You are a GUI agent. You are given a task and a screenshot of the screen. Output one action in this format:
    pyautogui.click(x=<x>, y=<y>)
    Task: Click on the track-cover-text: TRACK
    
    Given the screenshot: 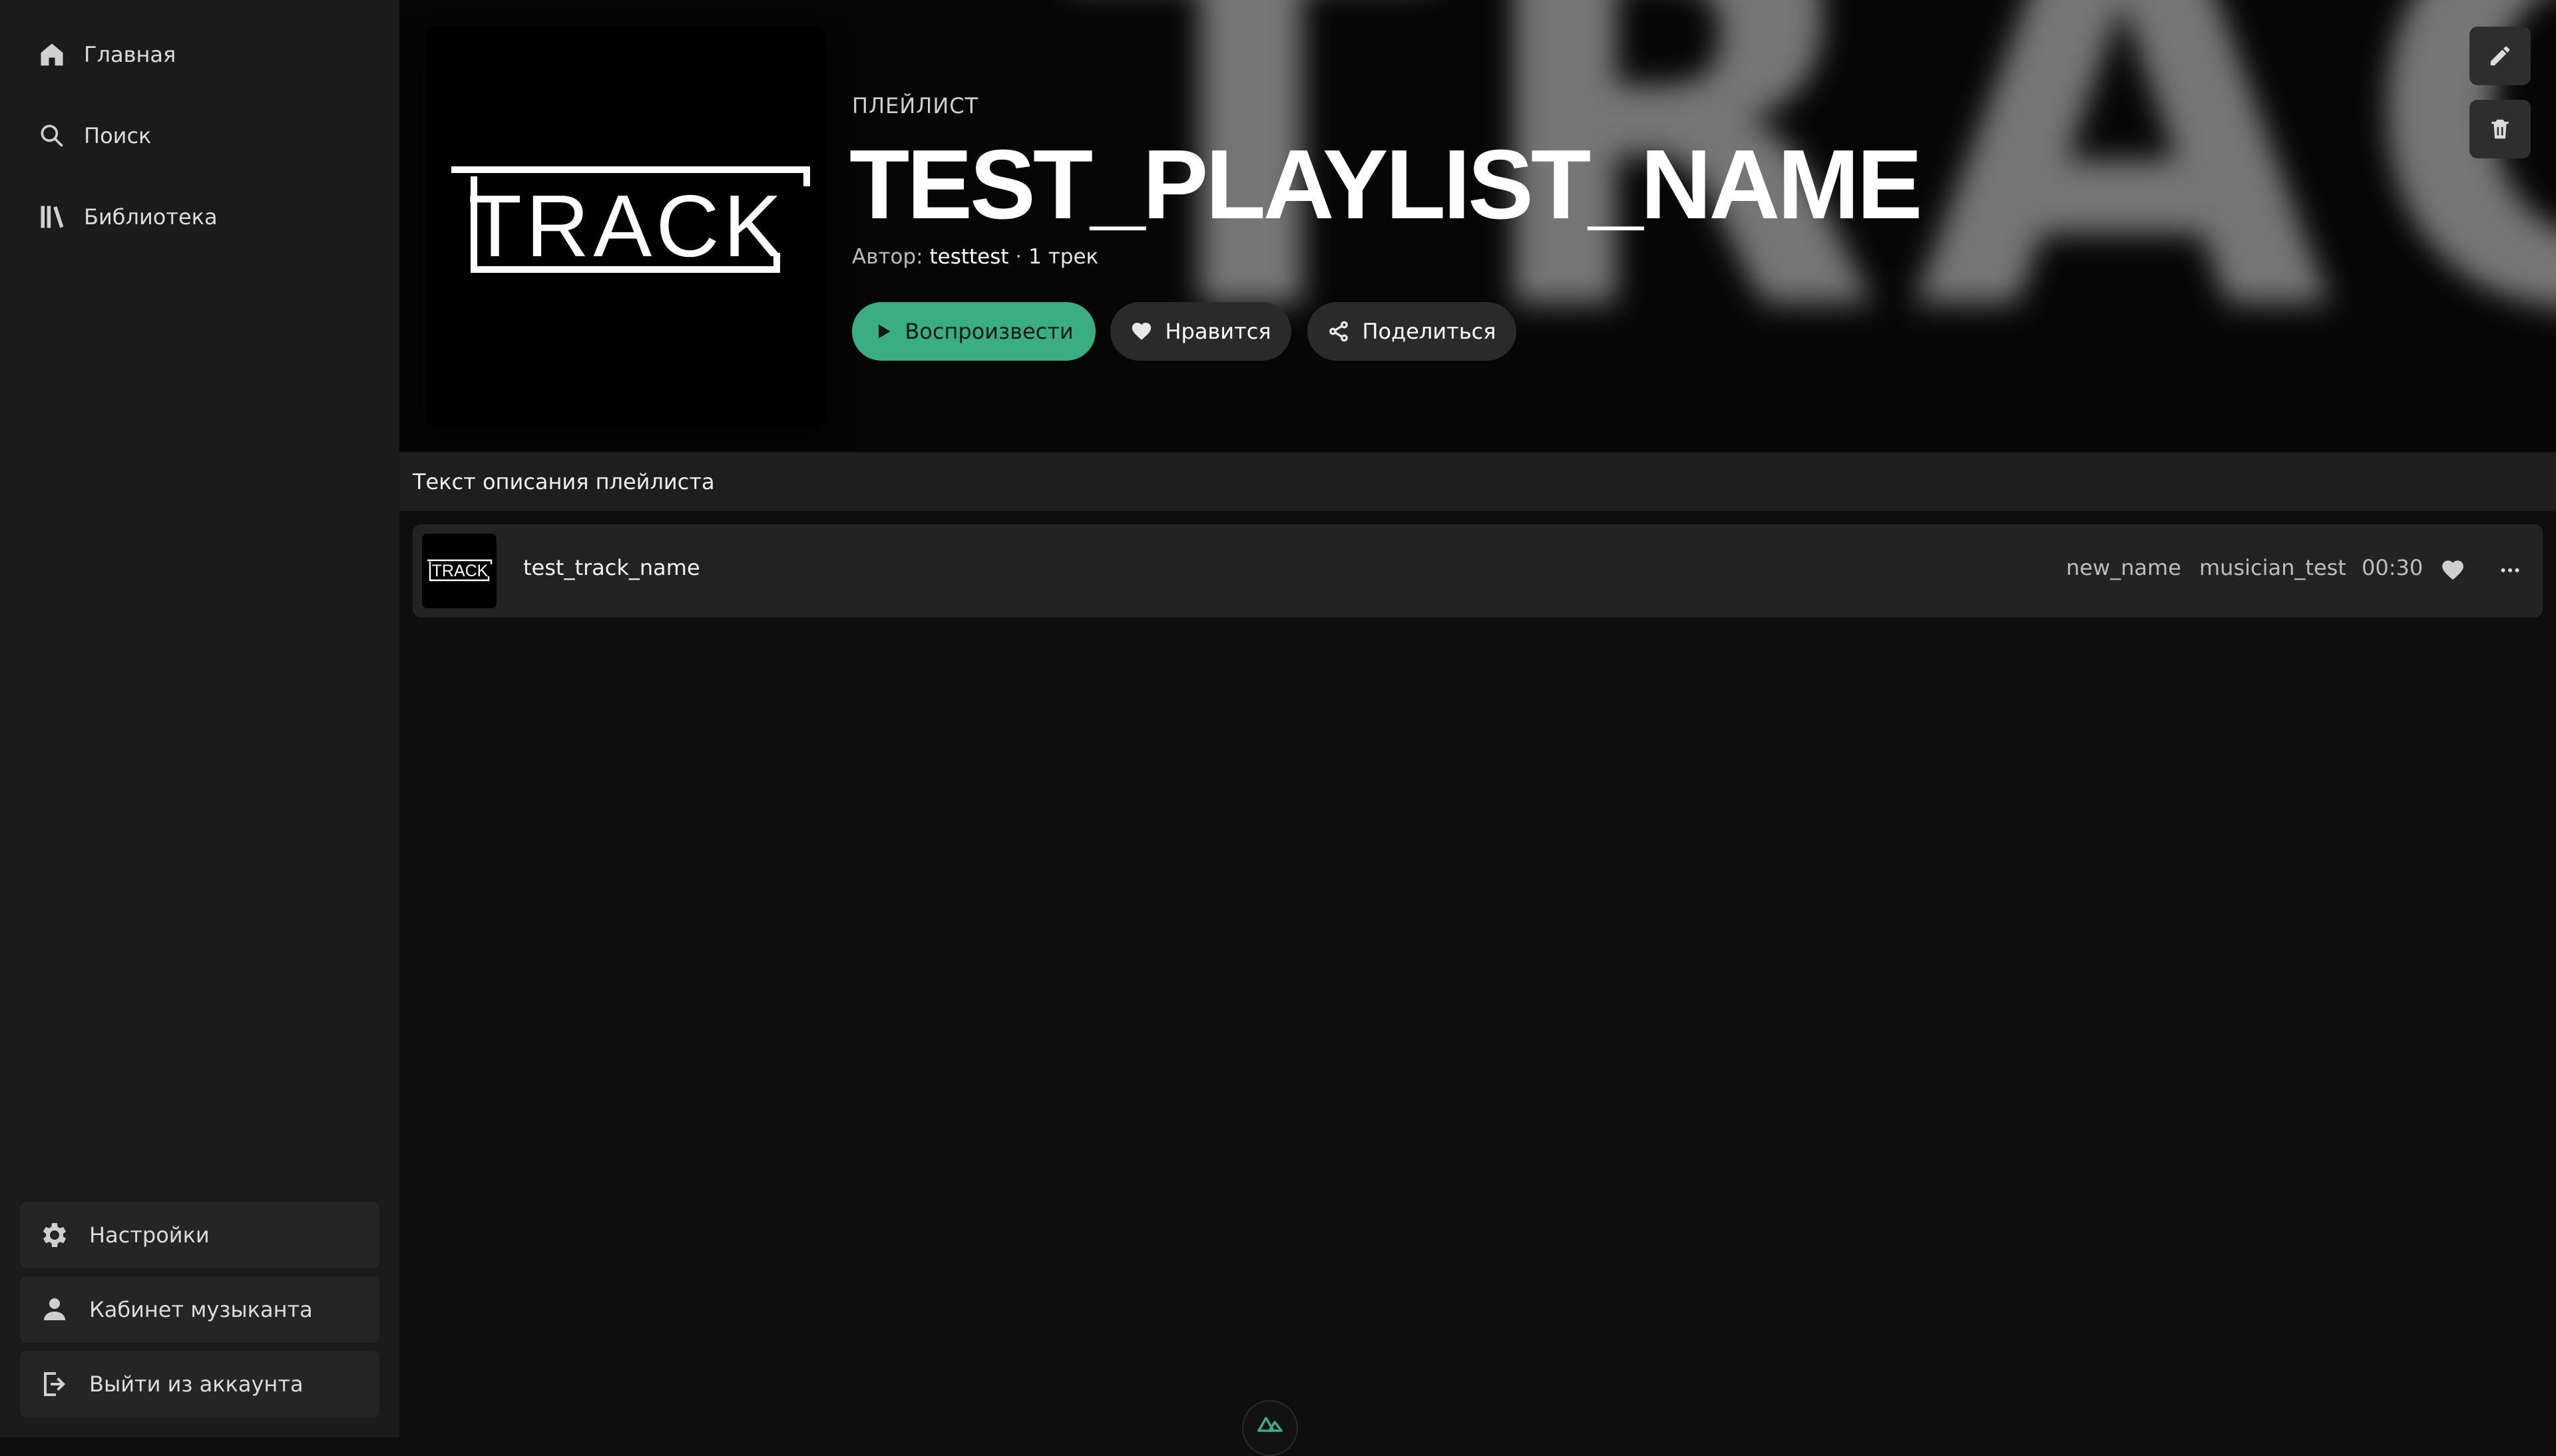 What is the action you would take?
    pyautogui.click(x=460, y=571)
    